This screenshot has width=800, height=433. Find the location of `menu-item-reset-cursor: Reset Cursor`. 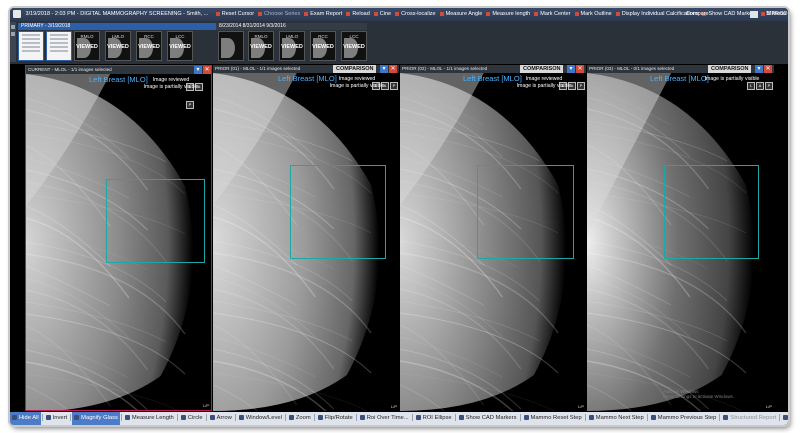

menu-item-reset-cursor: Reset Cursor is located at coordinates (234, 14).